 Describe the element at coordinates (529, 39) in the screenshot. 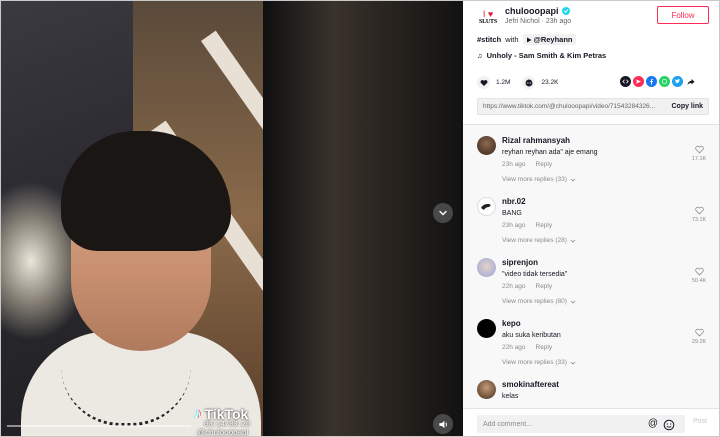

I see `play-icon` at that location.